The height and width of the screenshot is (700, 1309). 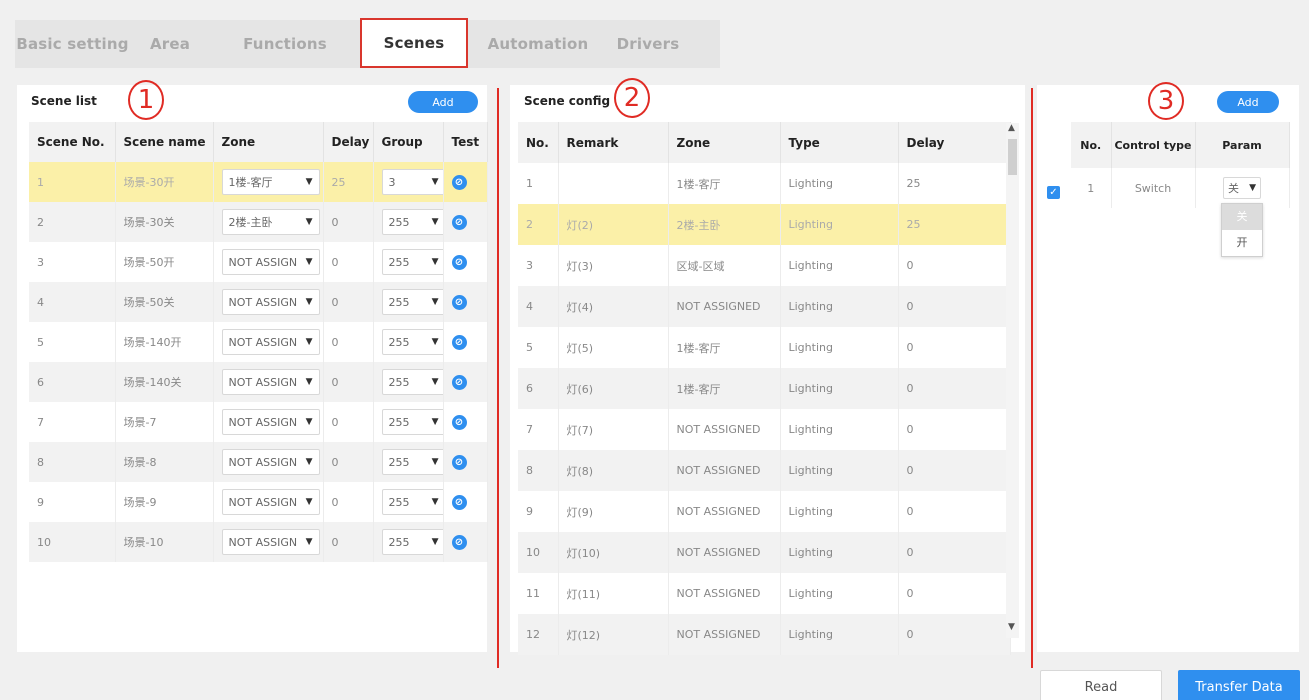 I want to click on param-option: 关, so click(x=1242, y=217).